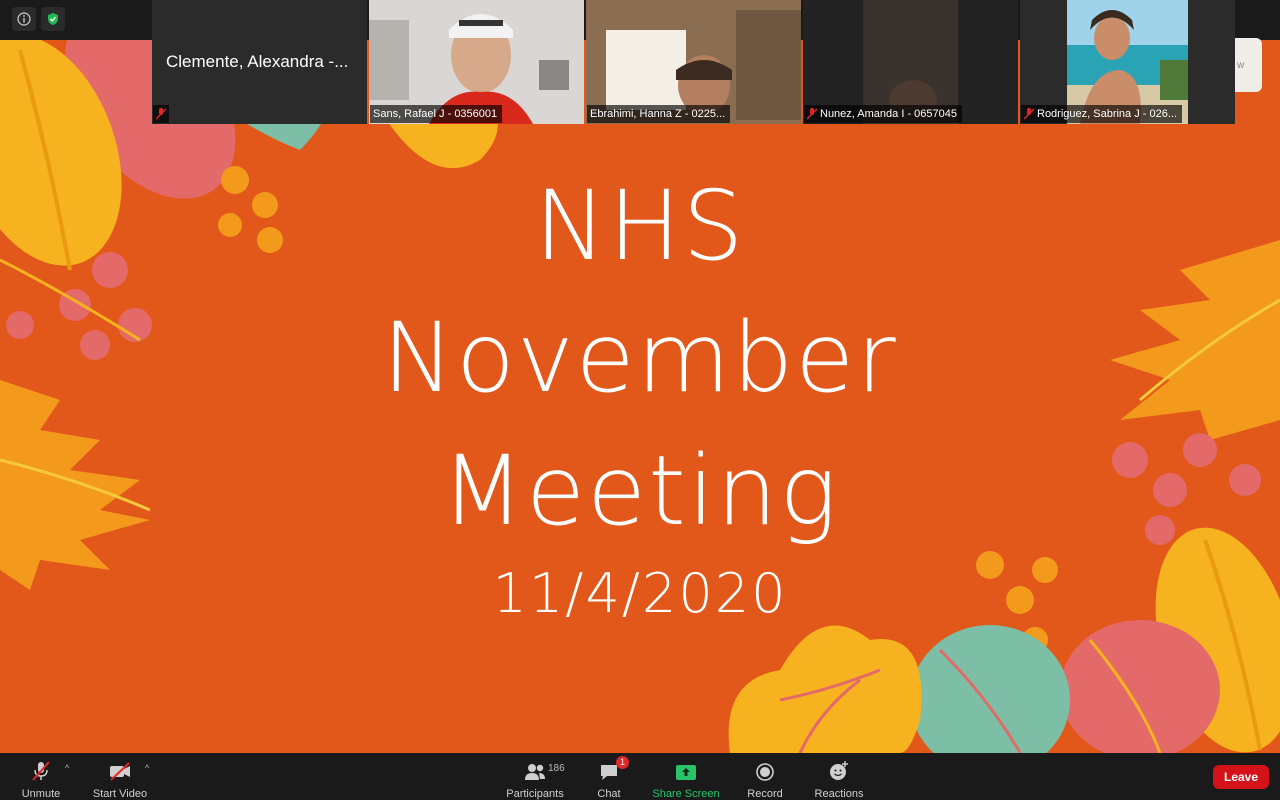 The width and height of the screenshot is (1280, 800). I want to click on chat-button: 1 Chat, so click(612, 778).